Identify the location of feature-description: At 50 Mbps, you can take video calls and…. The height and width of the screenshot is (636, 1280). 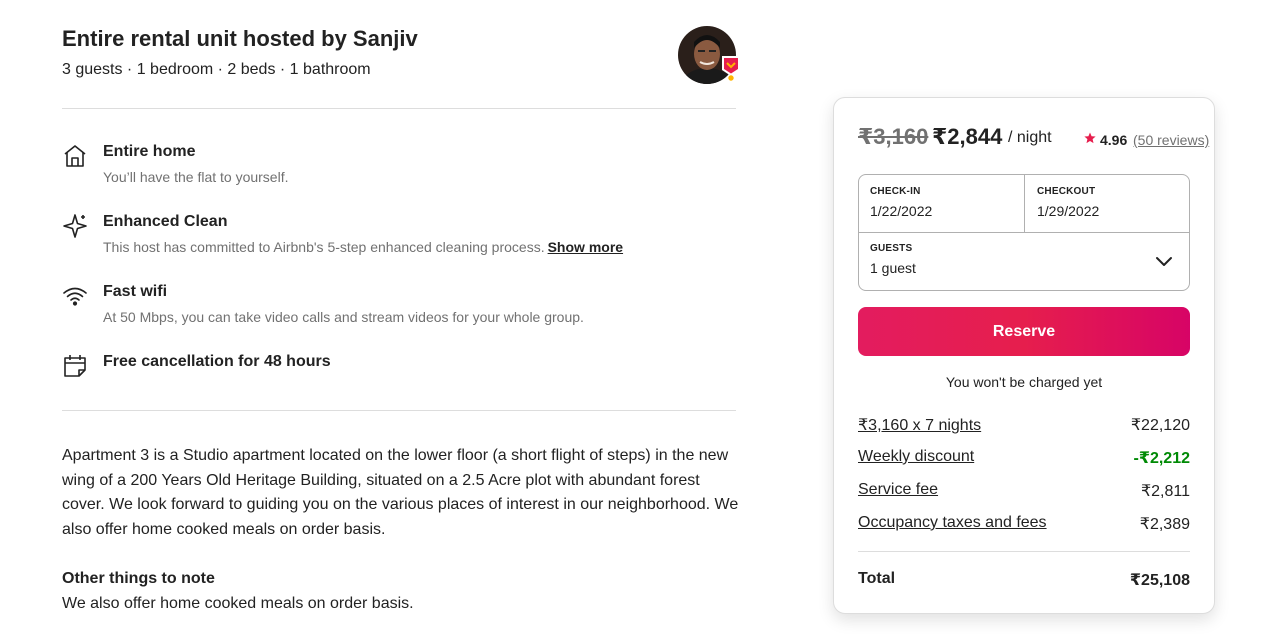
(343, 317).